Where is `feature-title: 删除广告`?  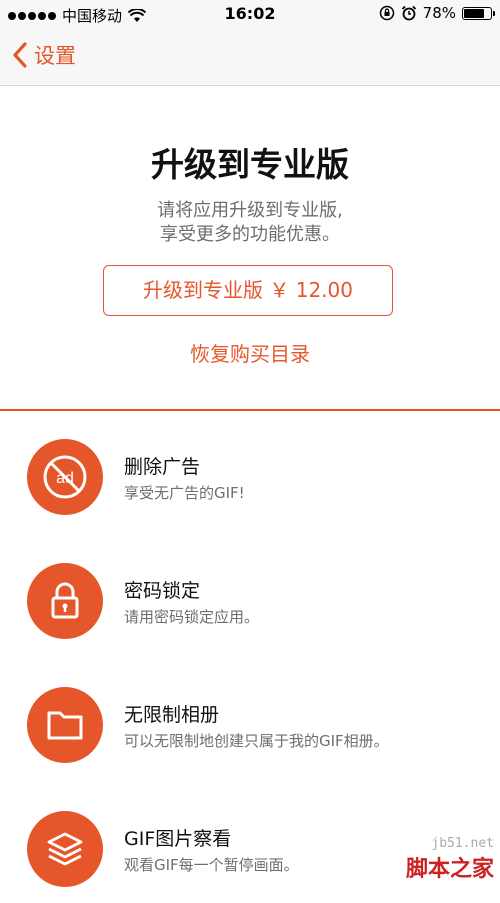 feature-title: 删除广告 is located at coordinates (162, 467).